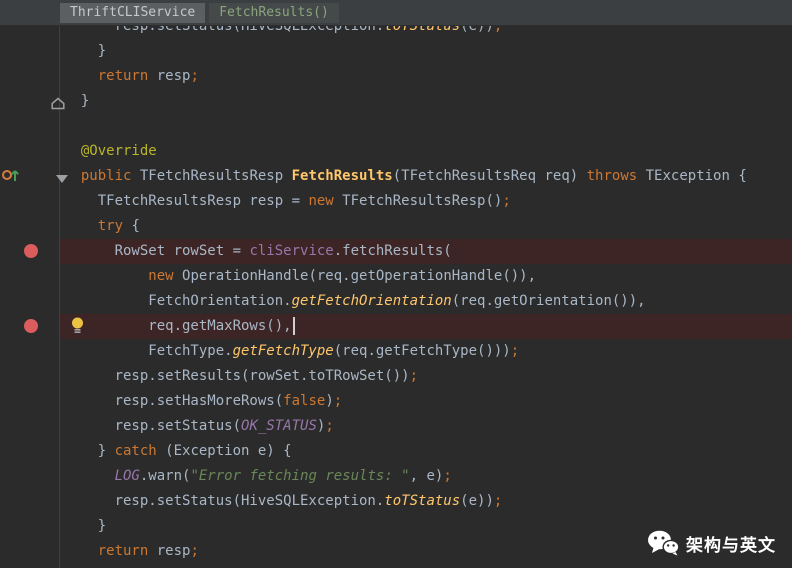 The width and height of the screenshot is (792, 568). I want to click on code-token: resp.setHasMoreRows(, so click(174, 401).